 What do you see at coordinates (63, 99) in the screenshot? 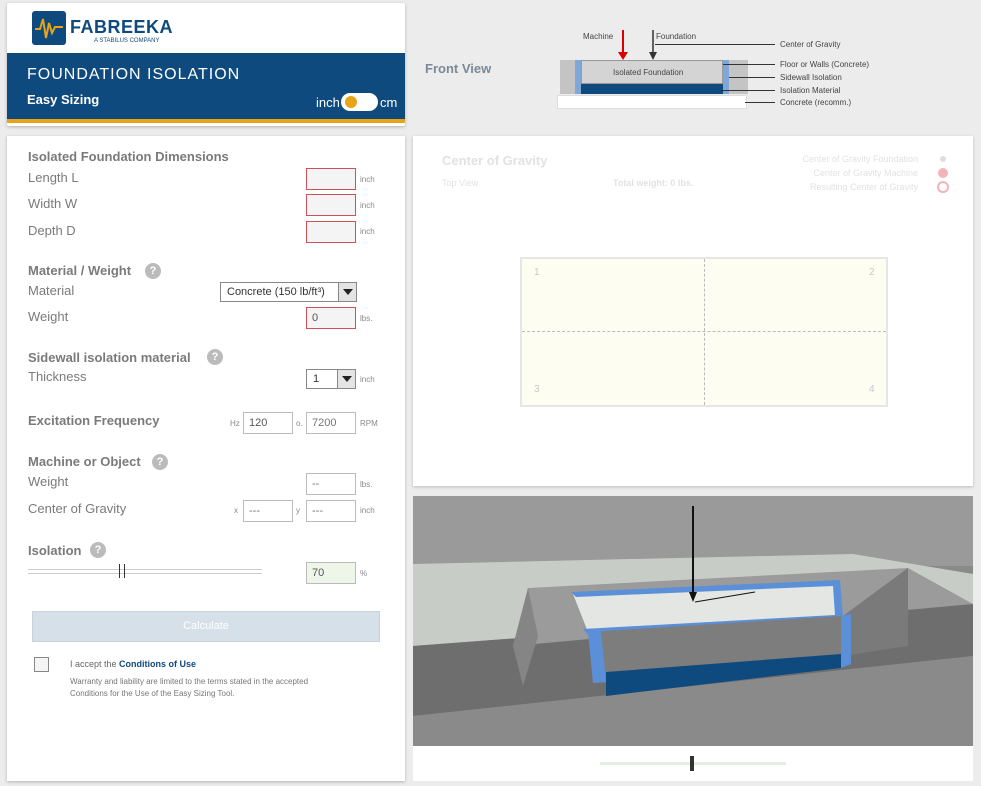
I see `page-subtitle: Easy Sizing` at bounding box center [63, 99].